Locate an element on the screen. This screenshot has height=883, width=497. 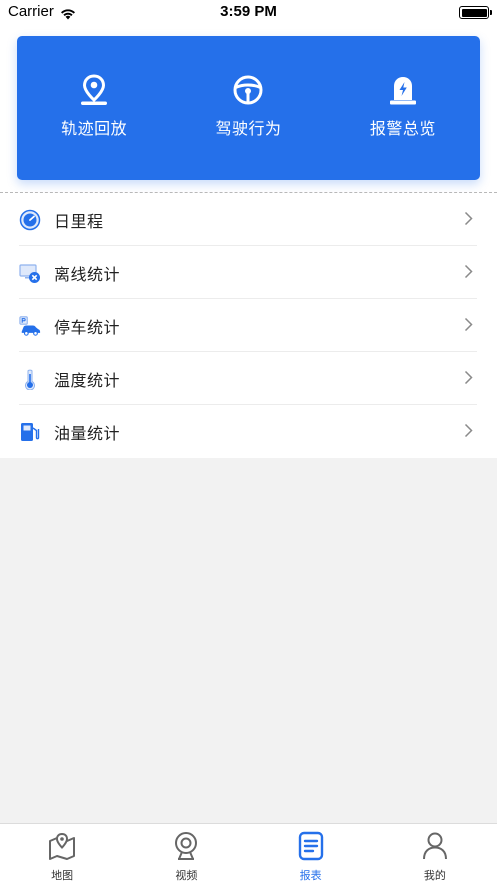
speedometer-icon is located at coordinates (30, 220).